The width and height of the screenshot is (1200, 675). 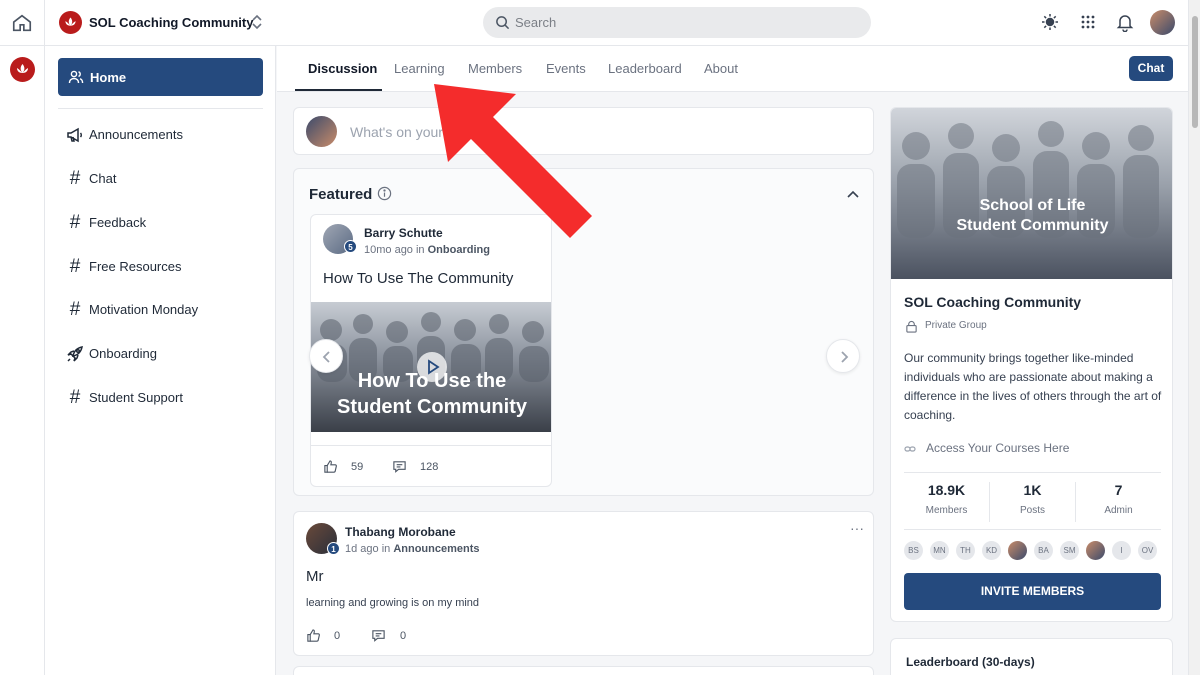 I want to click on tab-learning: Learning, so click(x=419, y=68).